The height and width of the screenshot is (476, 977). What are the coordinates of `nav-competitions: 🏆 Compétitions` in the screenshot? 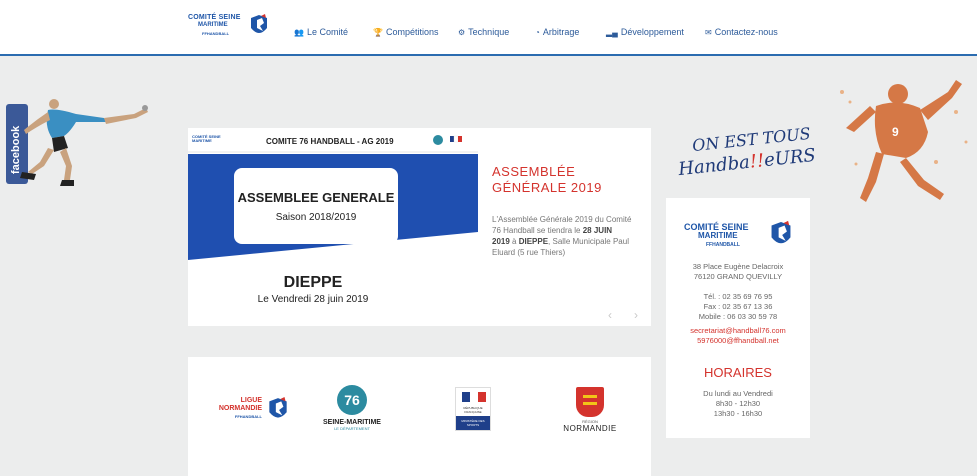 It's located at (406, 32).